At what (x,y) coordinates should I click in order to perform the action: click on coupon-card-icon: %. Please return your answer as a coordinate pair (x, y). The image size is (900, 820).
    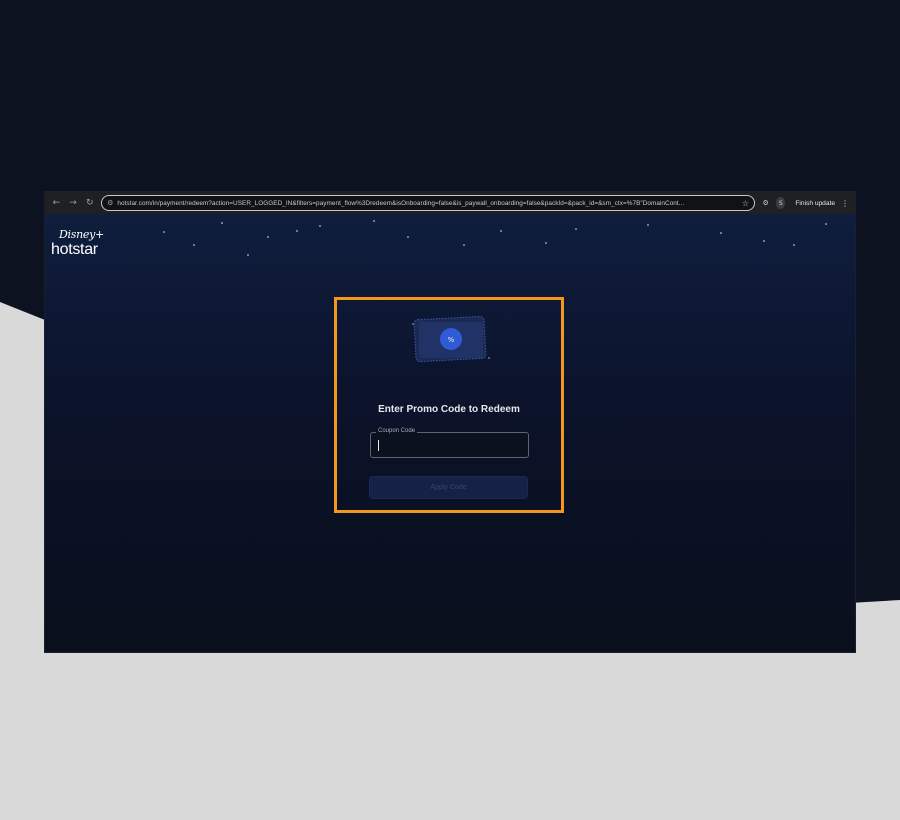
    Looking at the image, I should click on (451, 339).